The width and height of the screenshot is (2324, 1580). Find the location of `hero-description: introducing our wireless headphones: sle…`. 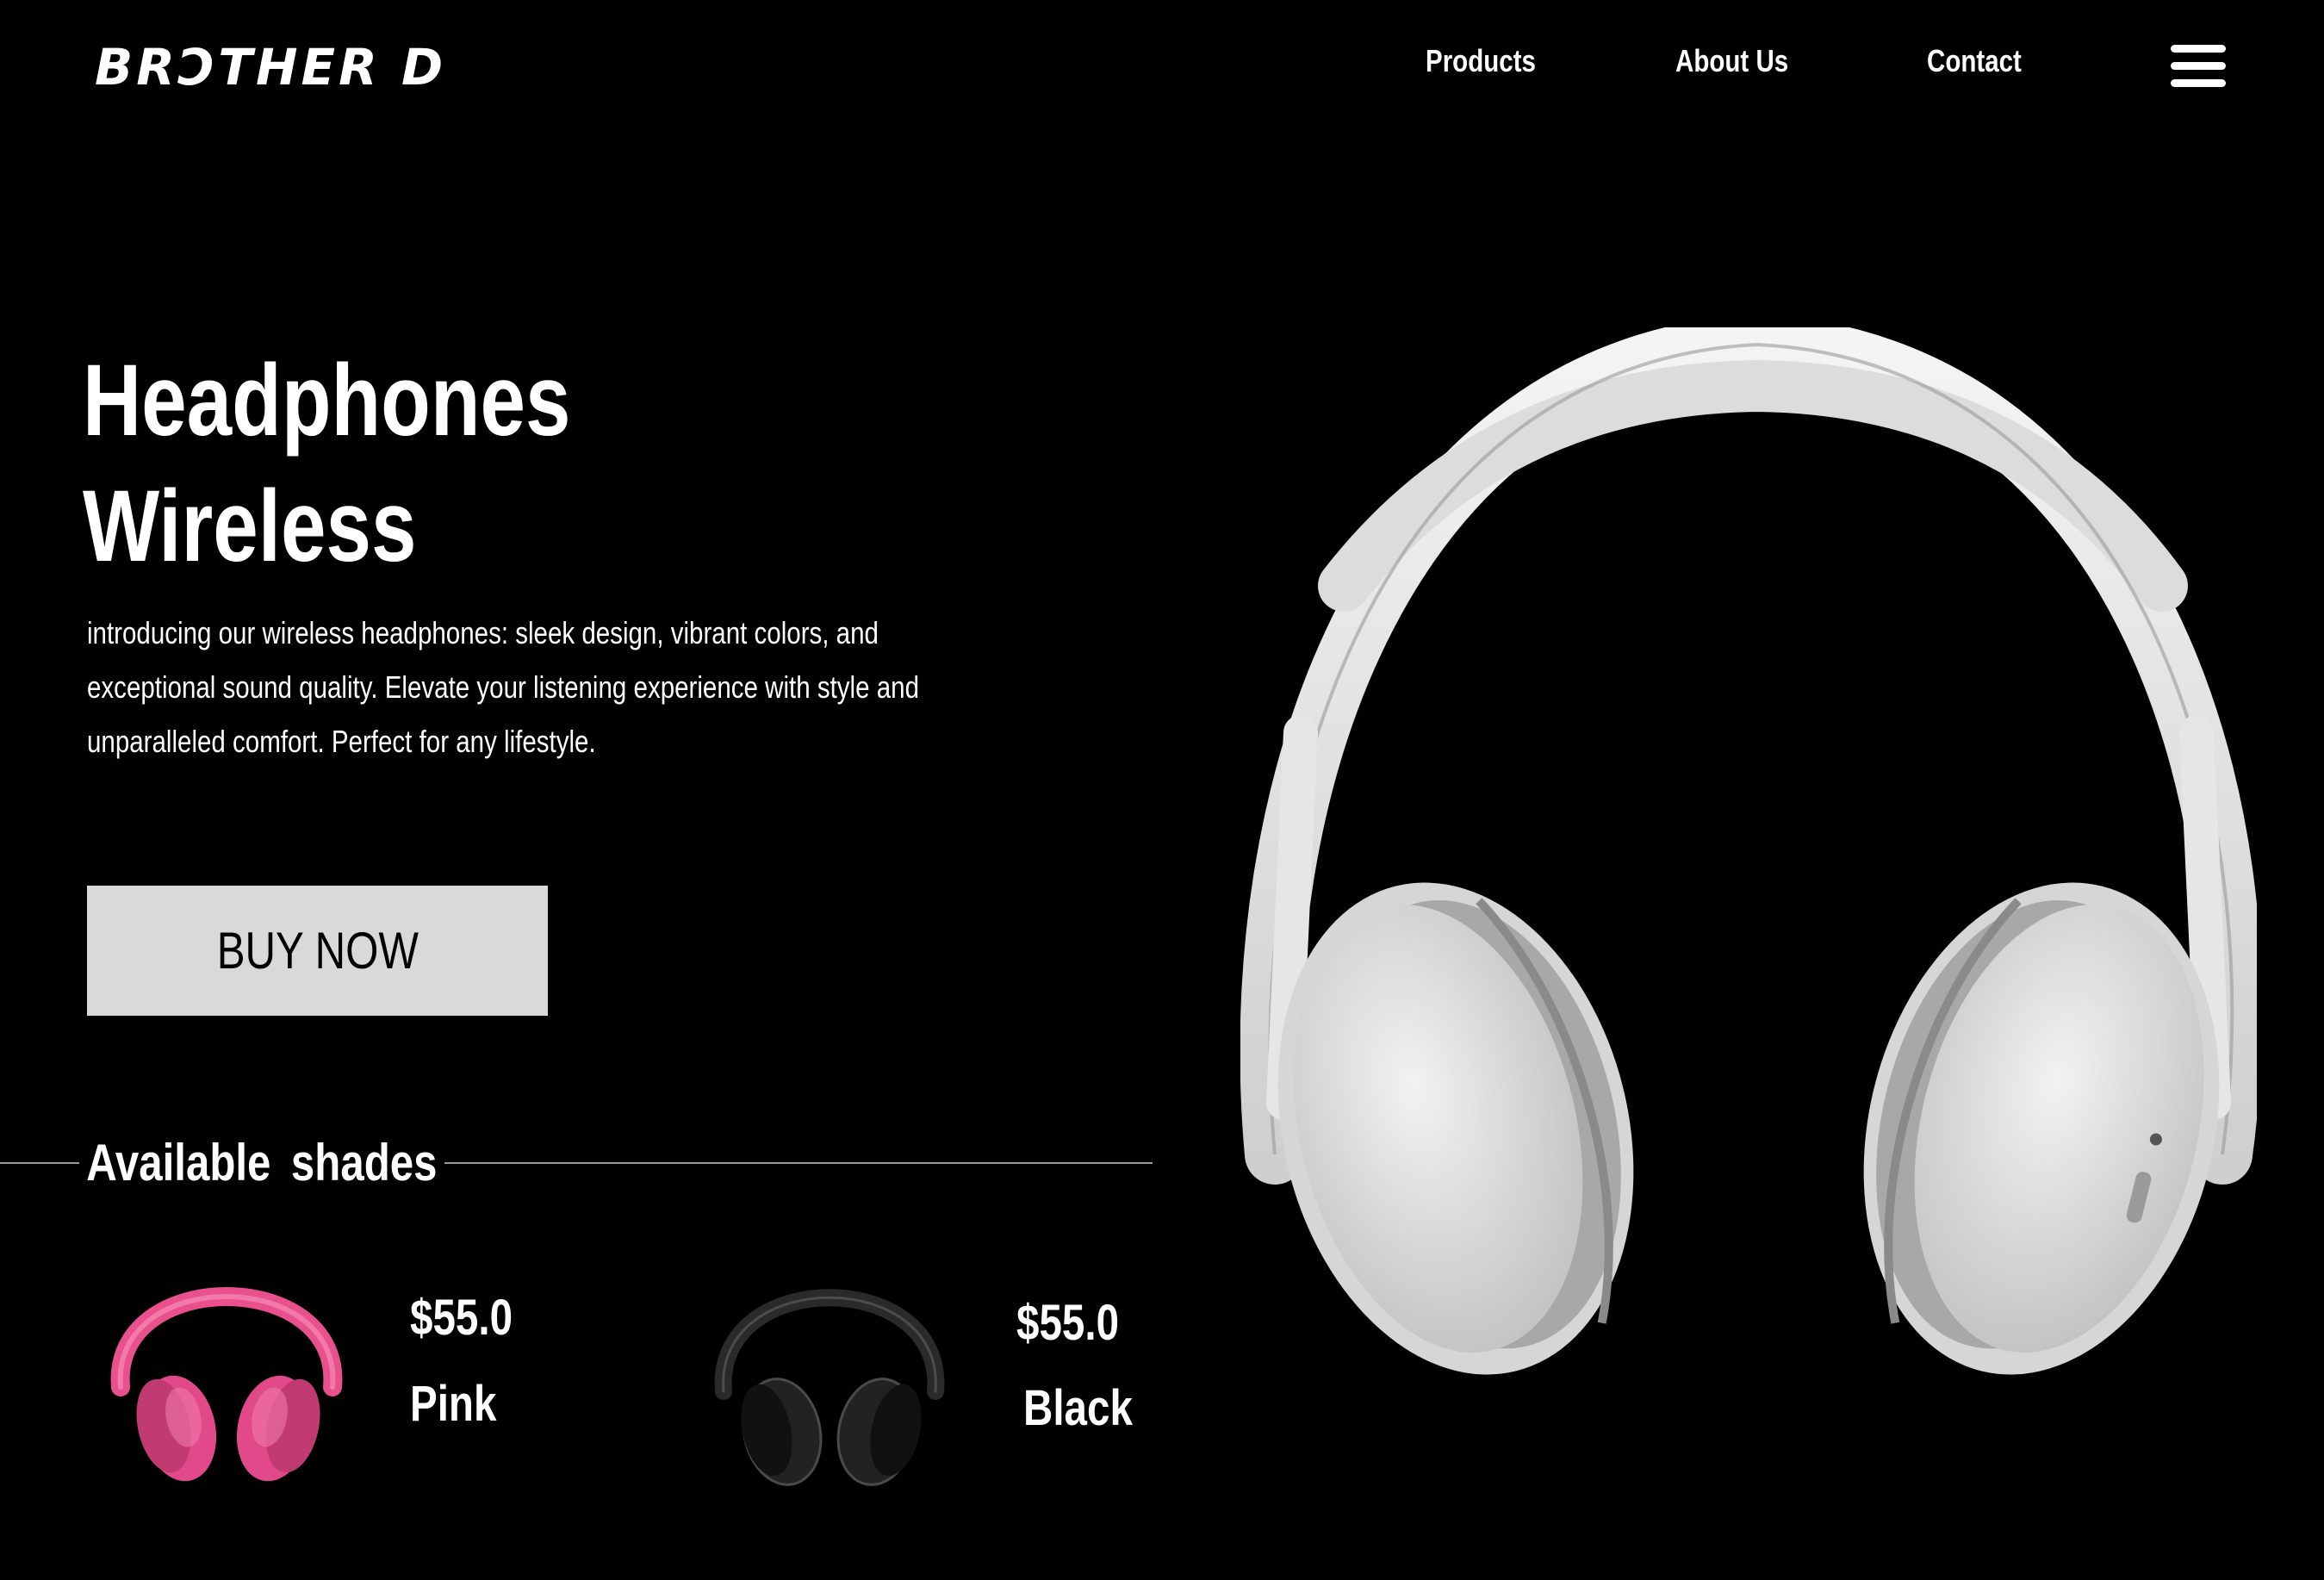

hero-description: introducing our wireless headphones: sle… is located at coordinates (503, 687).